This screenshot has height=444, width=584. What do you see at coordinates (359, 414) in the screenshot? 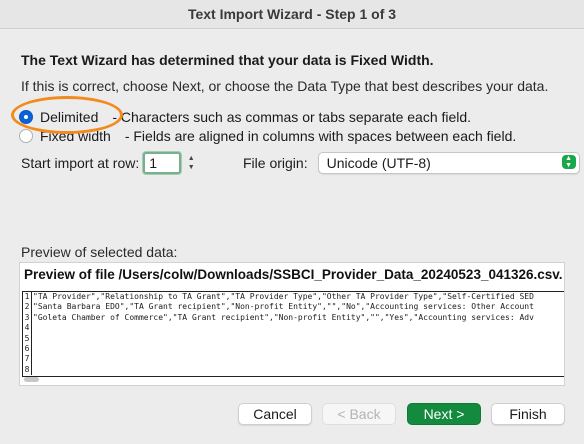
I see `back-button: < Back` at bounding box center [359, 414].